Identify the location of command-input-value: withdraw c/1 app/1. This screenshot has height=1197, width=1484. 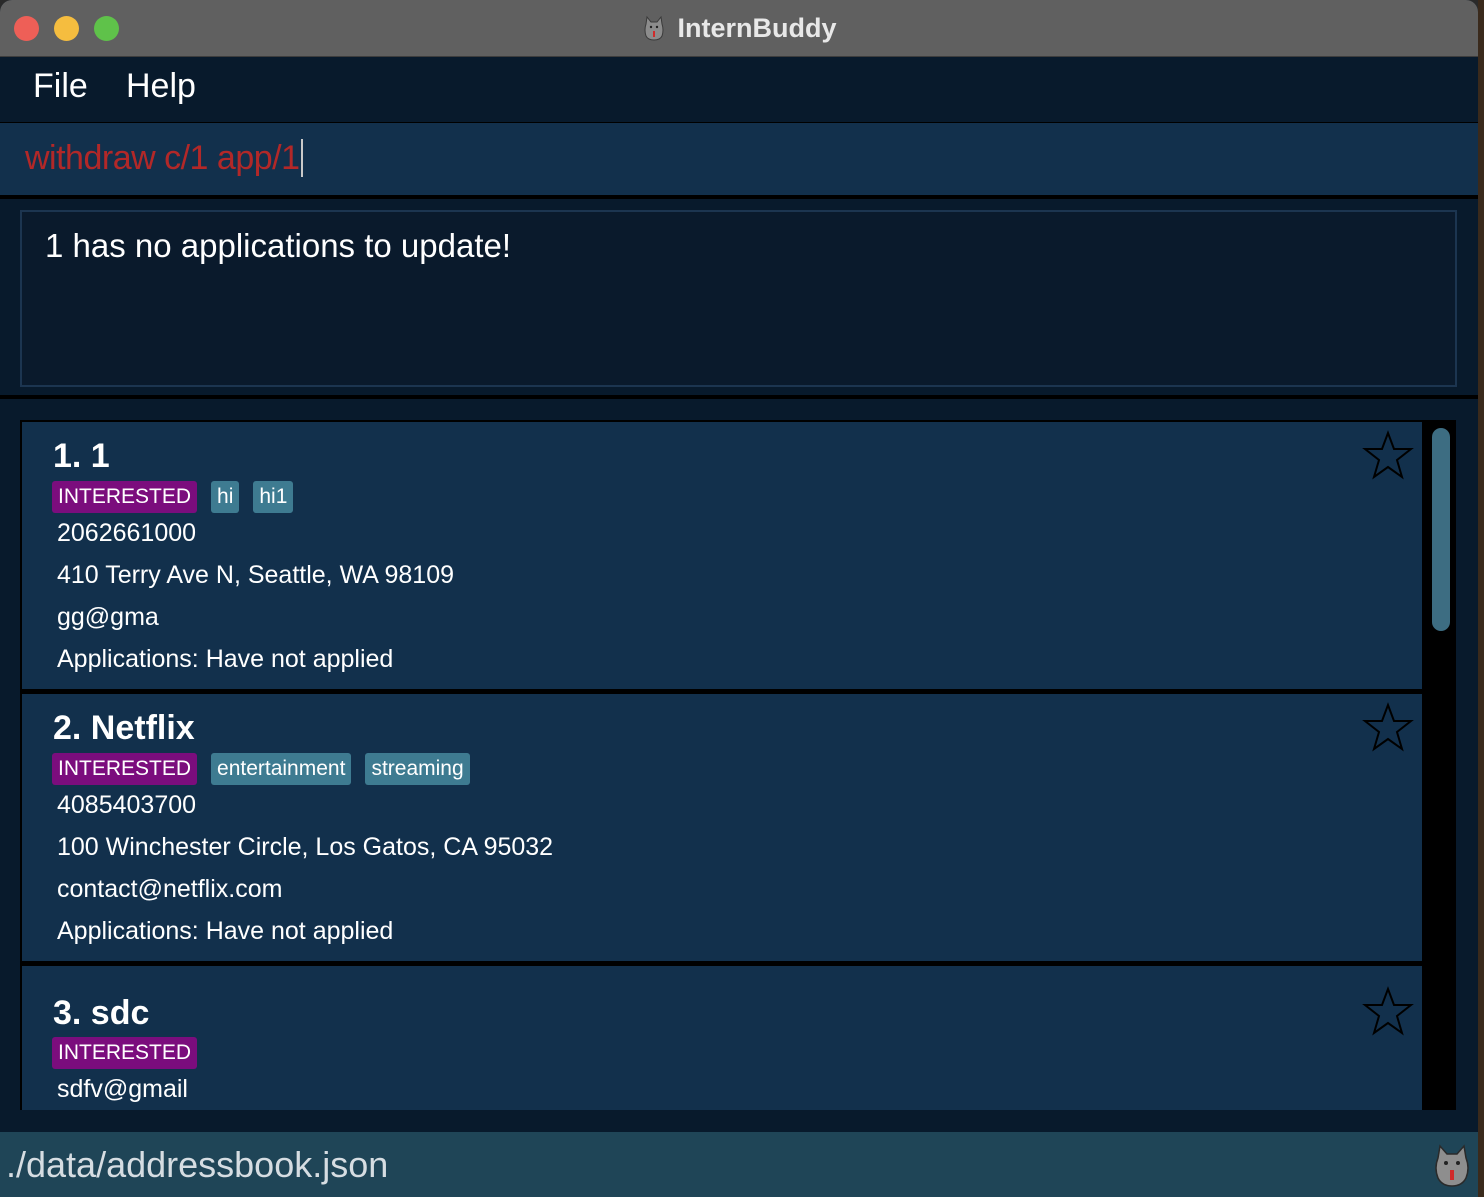
(162, 158).